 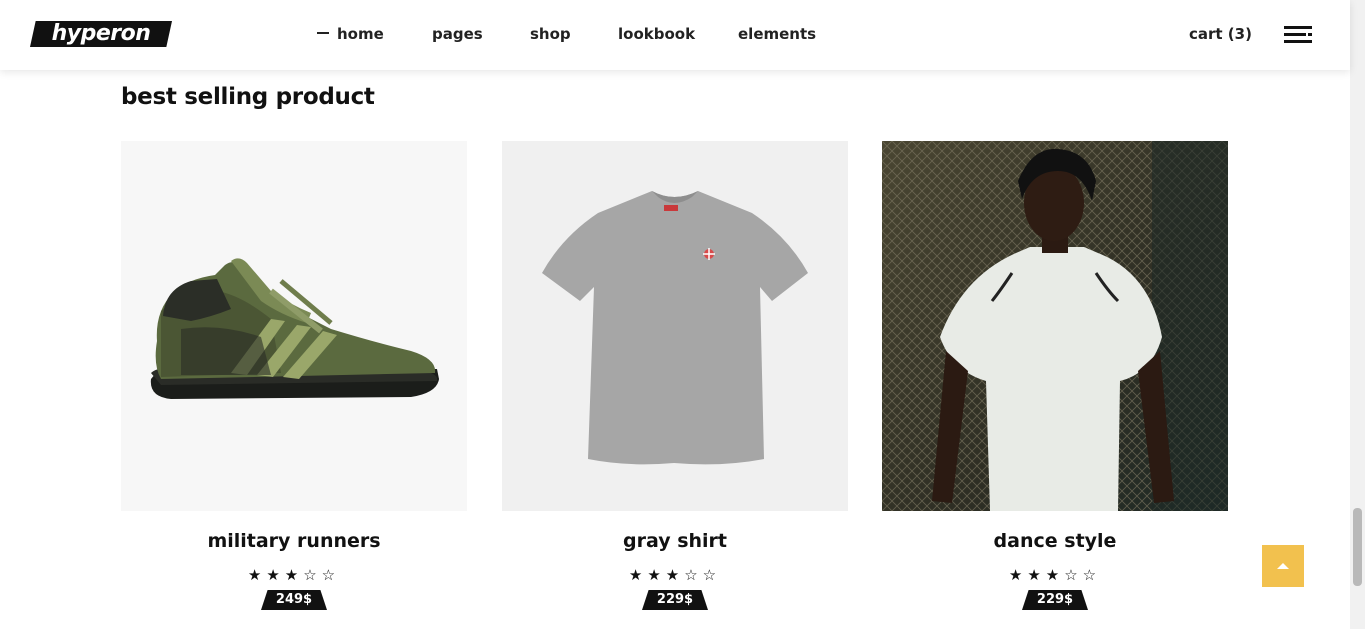 What do you see at coordinates (550, 34) in the screenshot?
I see `nav-item-shop: shop` at bounding box center [550, 34].